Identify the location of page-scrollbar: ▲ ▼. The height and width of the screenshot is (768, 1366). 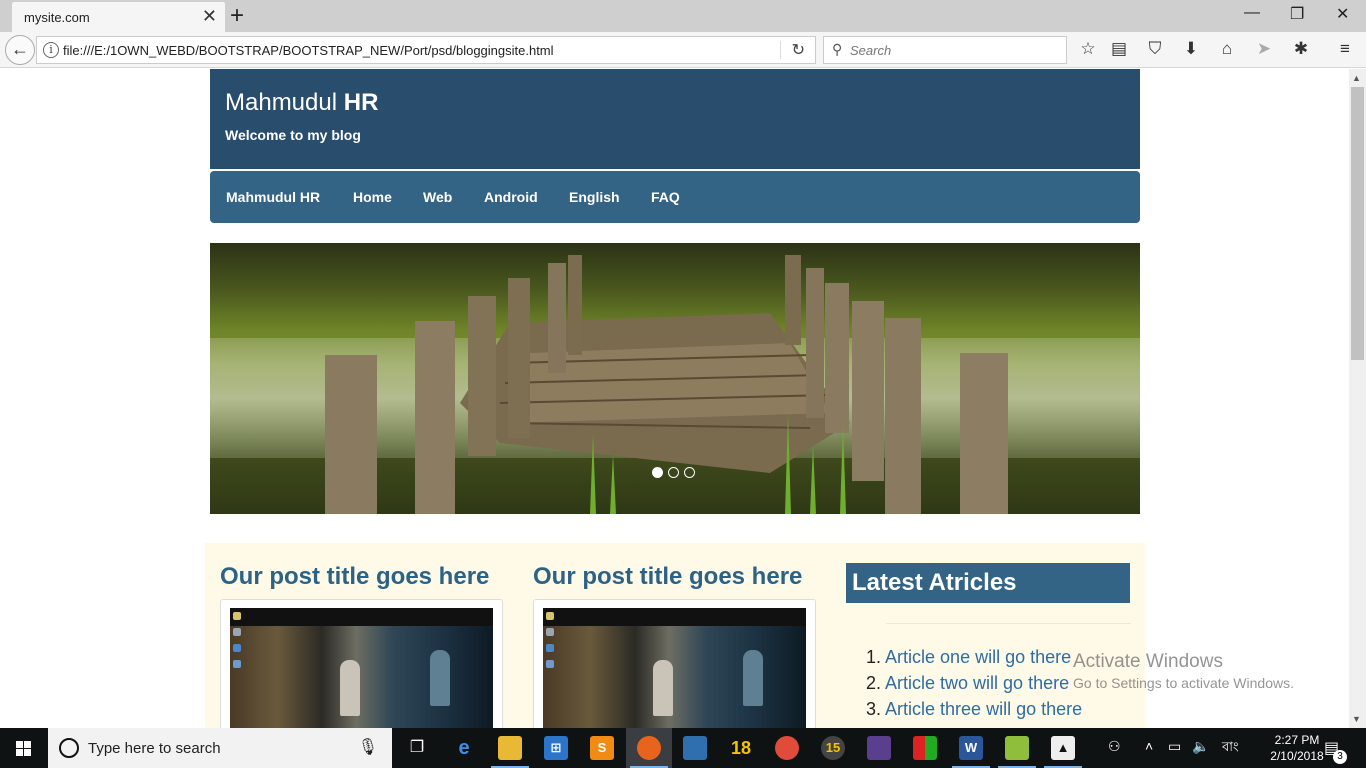
(1357, 398).